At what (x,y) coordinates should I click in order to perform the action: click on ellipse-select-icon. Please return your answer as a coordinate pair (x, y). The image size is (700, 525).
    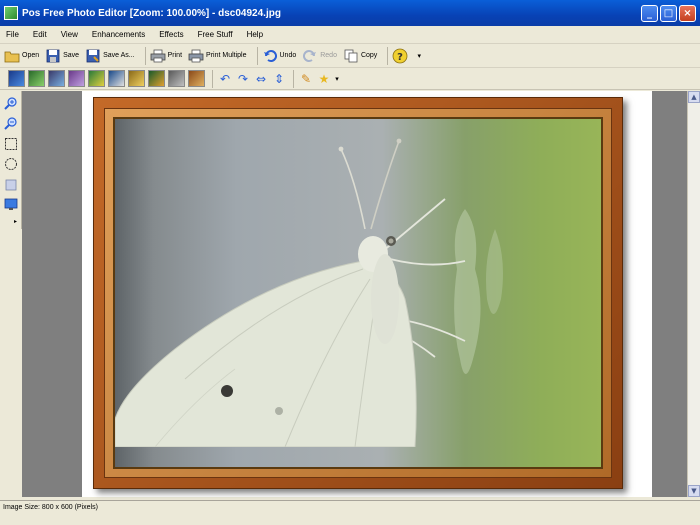
    Looking at the image, I should click on (11, 165).